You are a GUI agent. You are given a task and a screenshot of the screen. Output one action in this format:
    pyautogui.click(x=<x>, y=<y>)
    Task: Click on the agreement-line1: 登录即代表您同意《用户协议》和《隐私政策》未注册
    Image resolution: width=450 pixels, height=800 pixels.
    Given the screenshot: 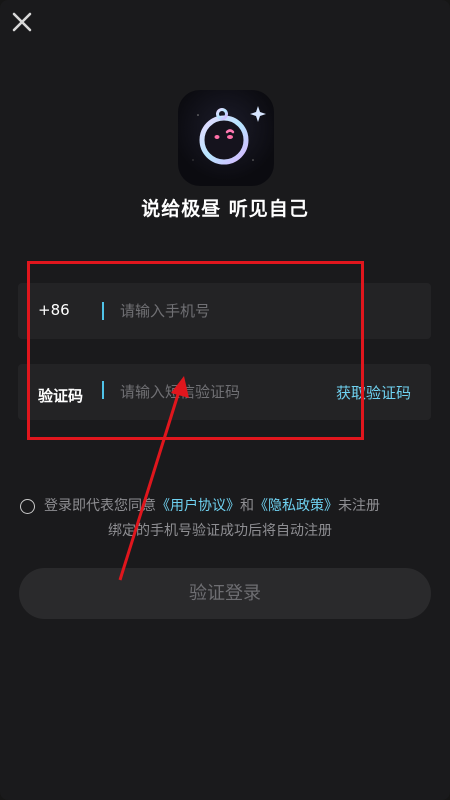 What is the action you would take?
    pyautogui.click(x=212, y=506)
    